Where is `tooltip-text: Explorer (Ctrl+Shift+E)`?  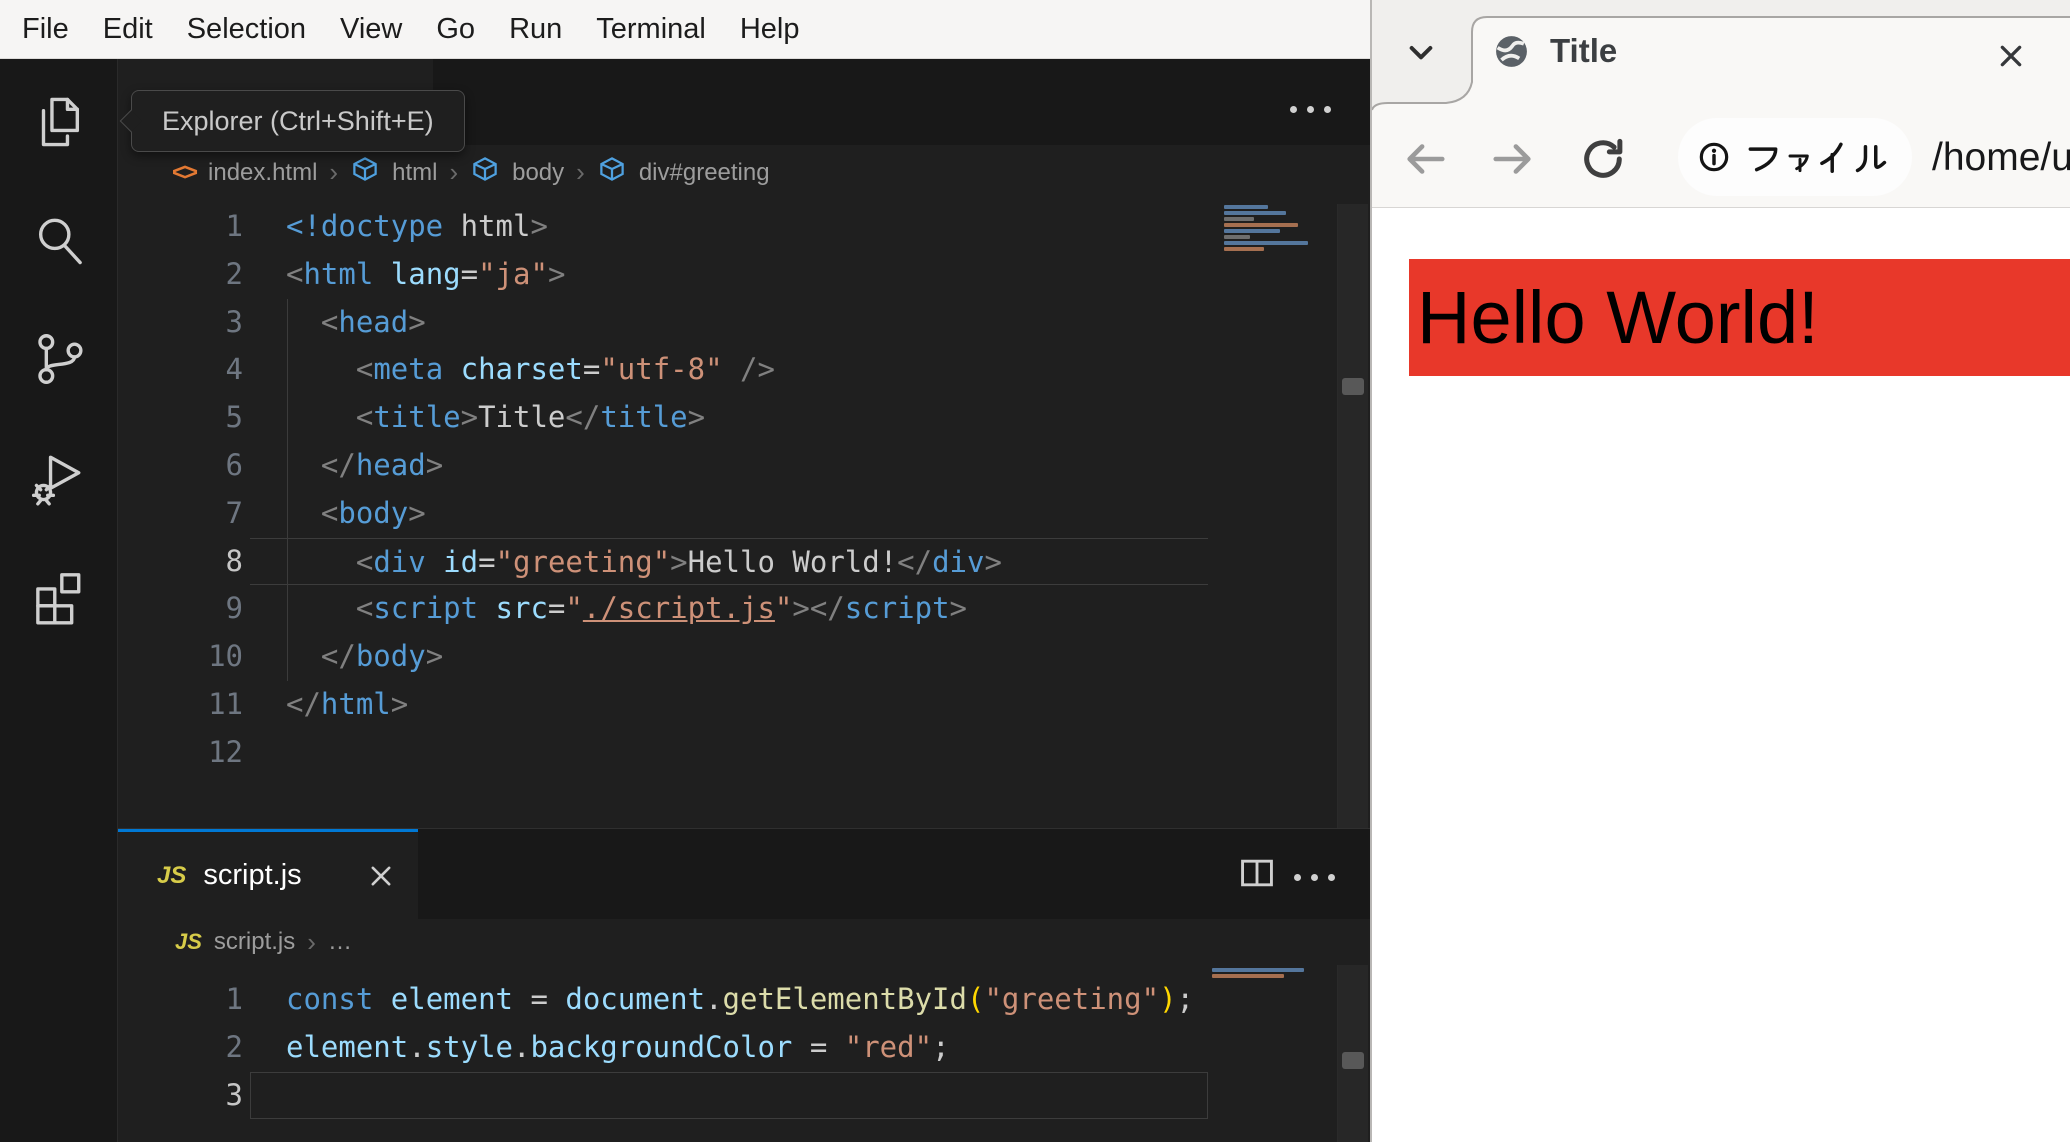
tooltip-text: Explorer (Ctrl+Shift+E) is located at coordinates (298, 121).